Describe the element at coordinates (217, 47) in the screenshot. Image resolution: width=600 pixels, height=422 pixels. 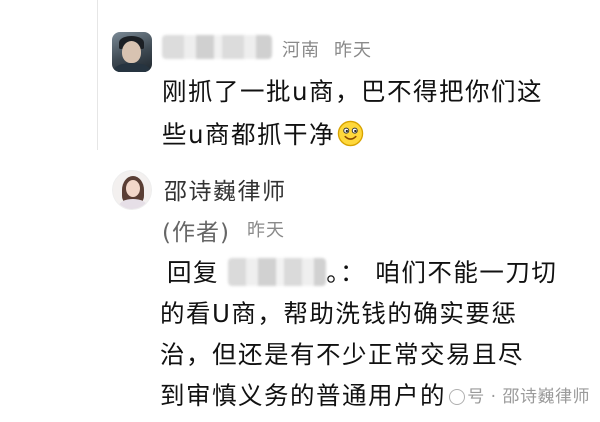
I see `blurred-username` at that location.